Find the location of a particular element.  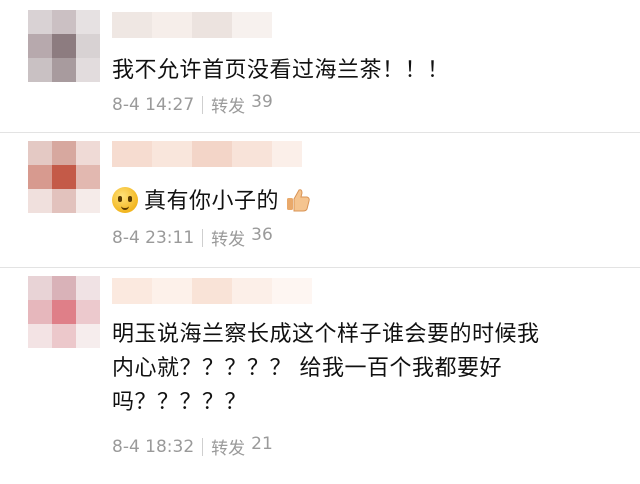

repost-count: 36 is located at coordinates (262, 235).